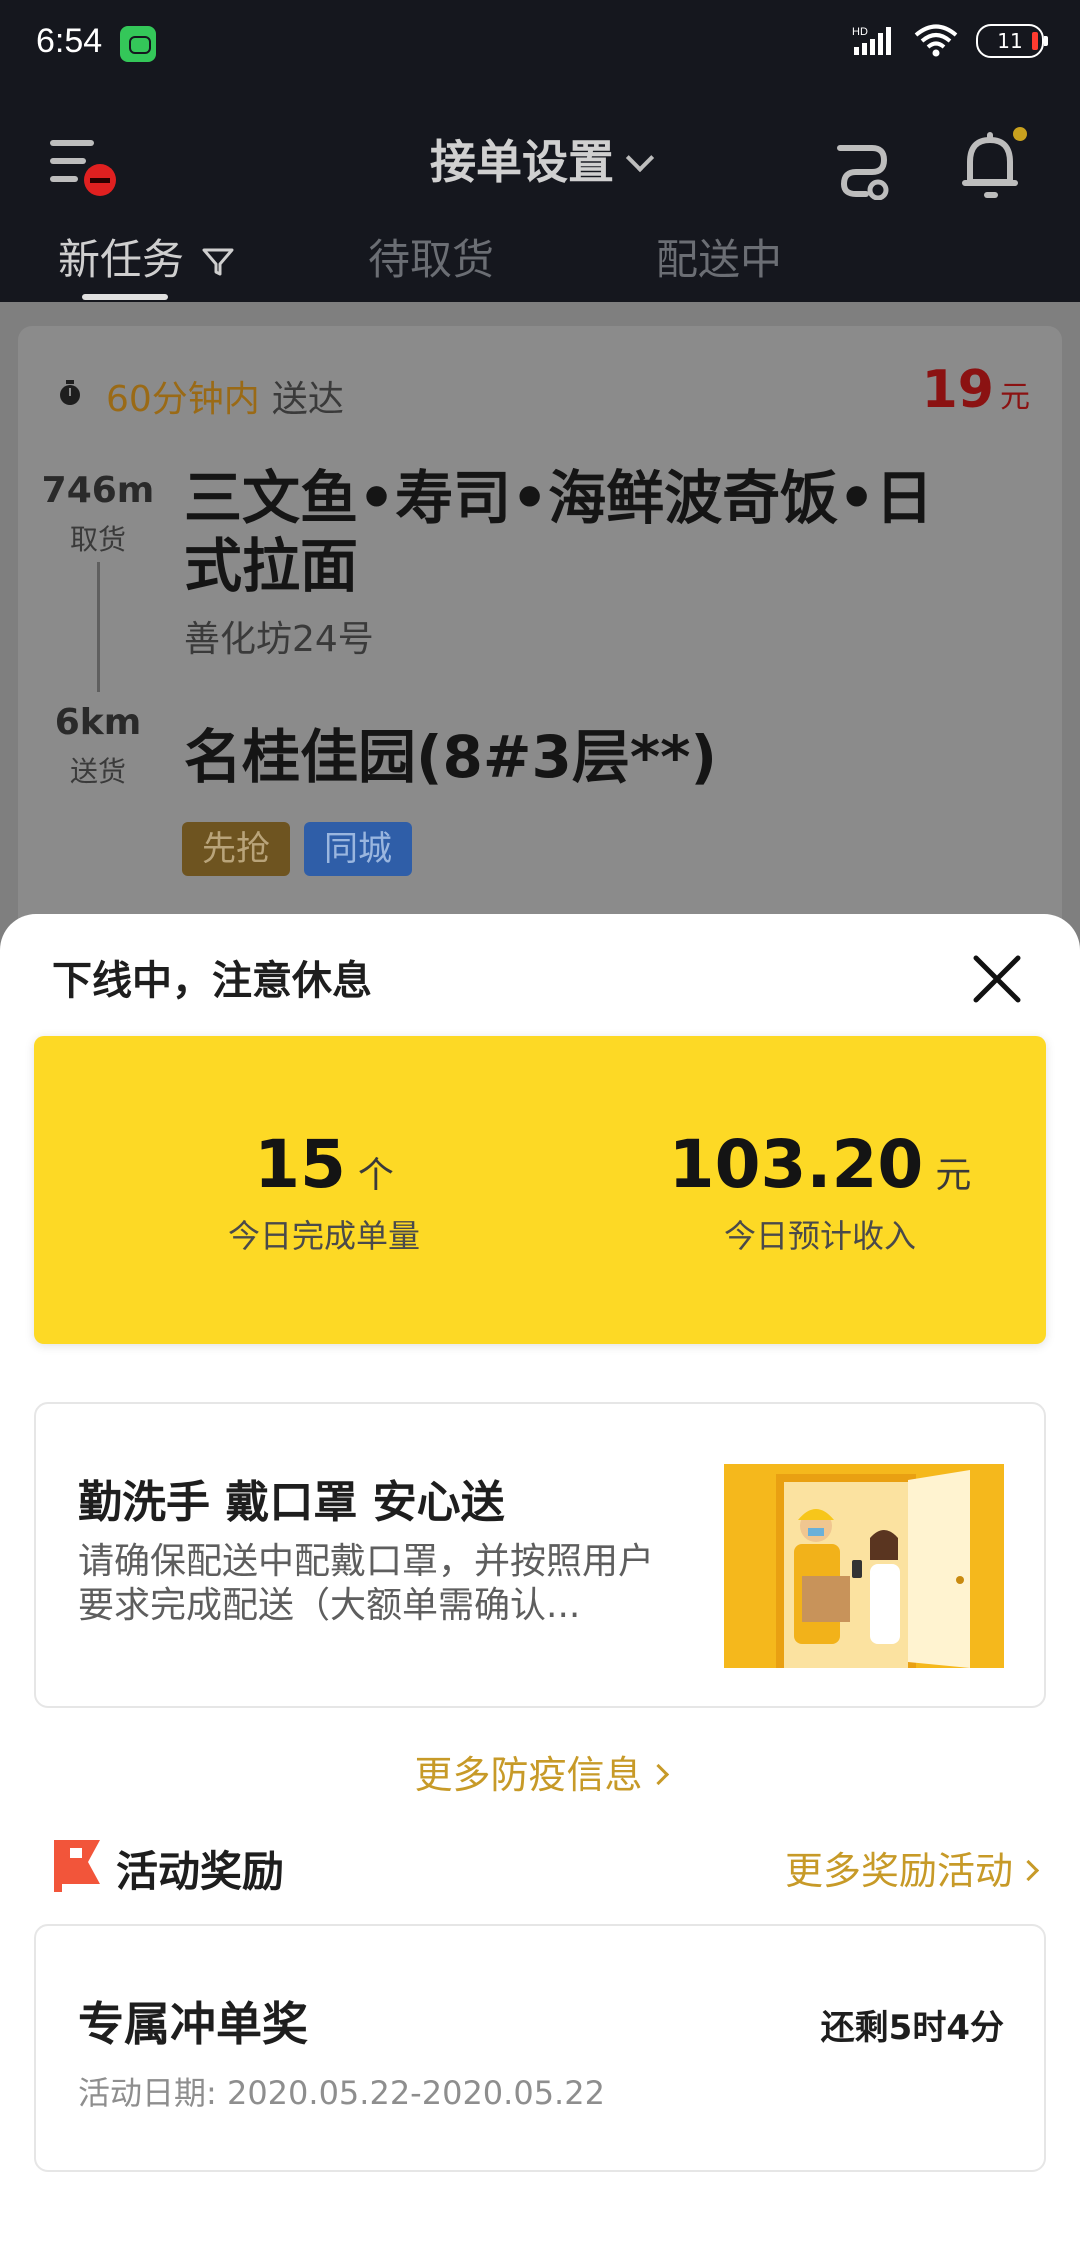 The width and height of the screenshot is (1080, 2248). I want to click on tab-new-tasks: 新任务, so click(146, 256).